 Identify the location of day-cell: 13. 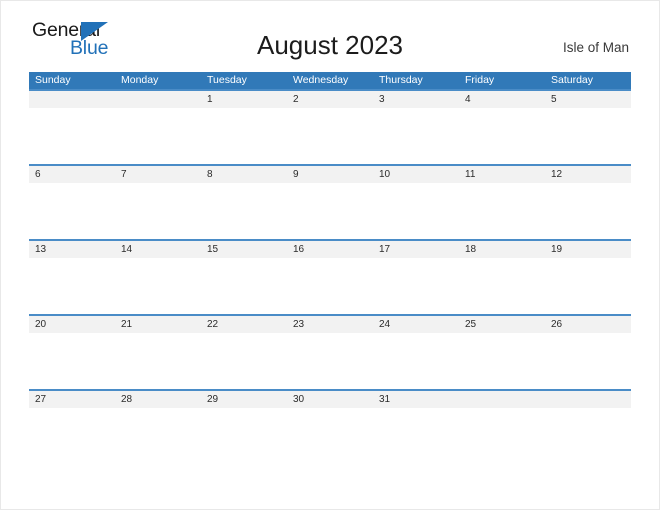
(72, 249).